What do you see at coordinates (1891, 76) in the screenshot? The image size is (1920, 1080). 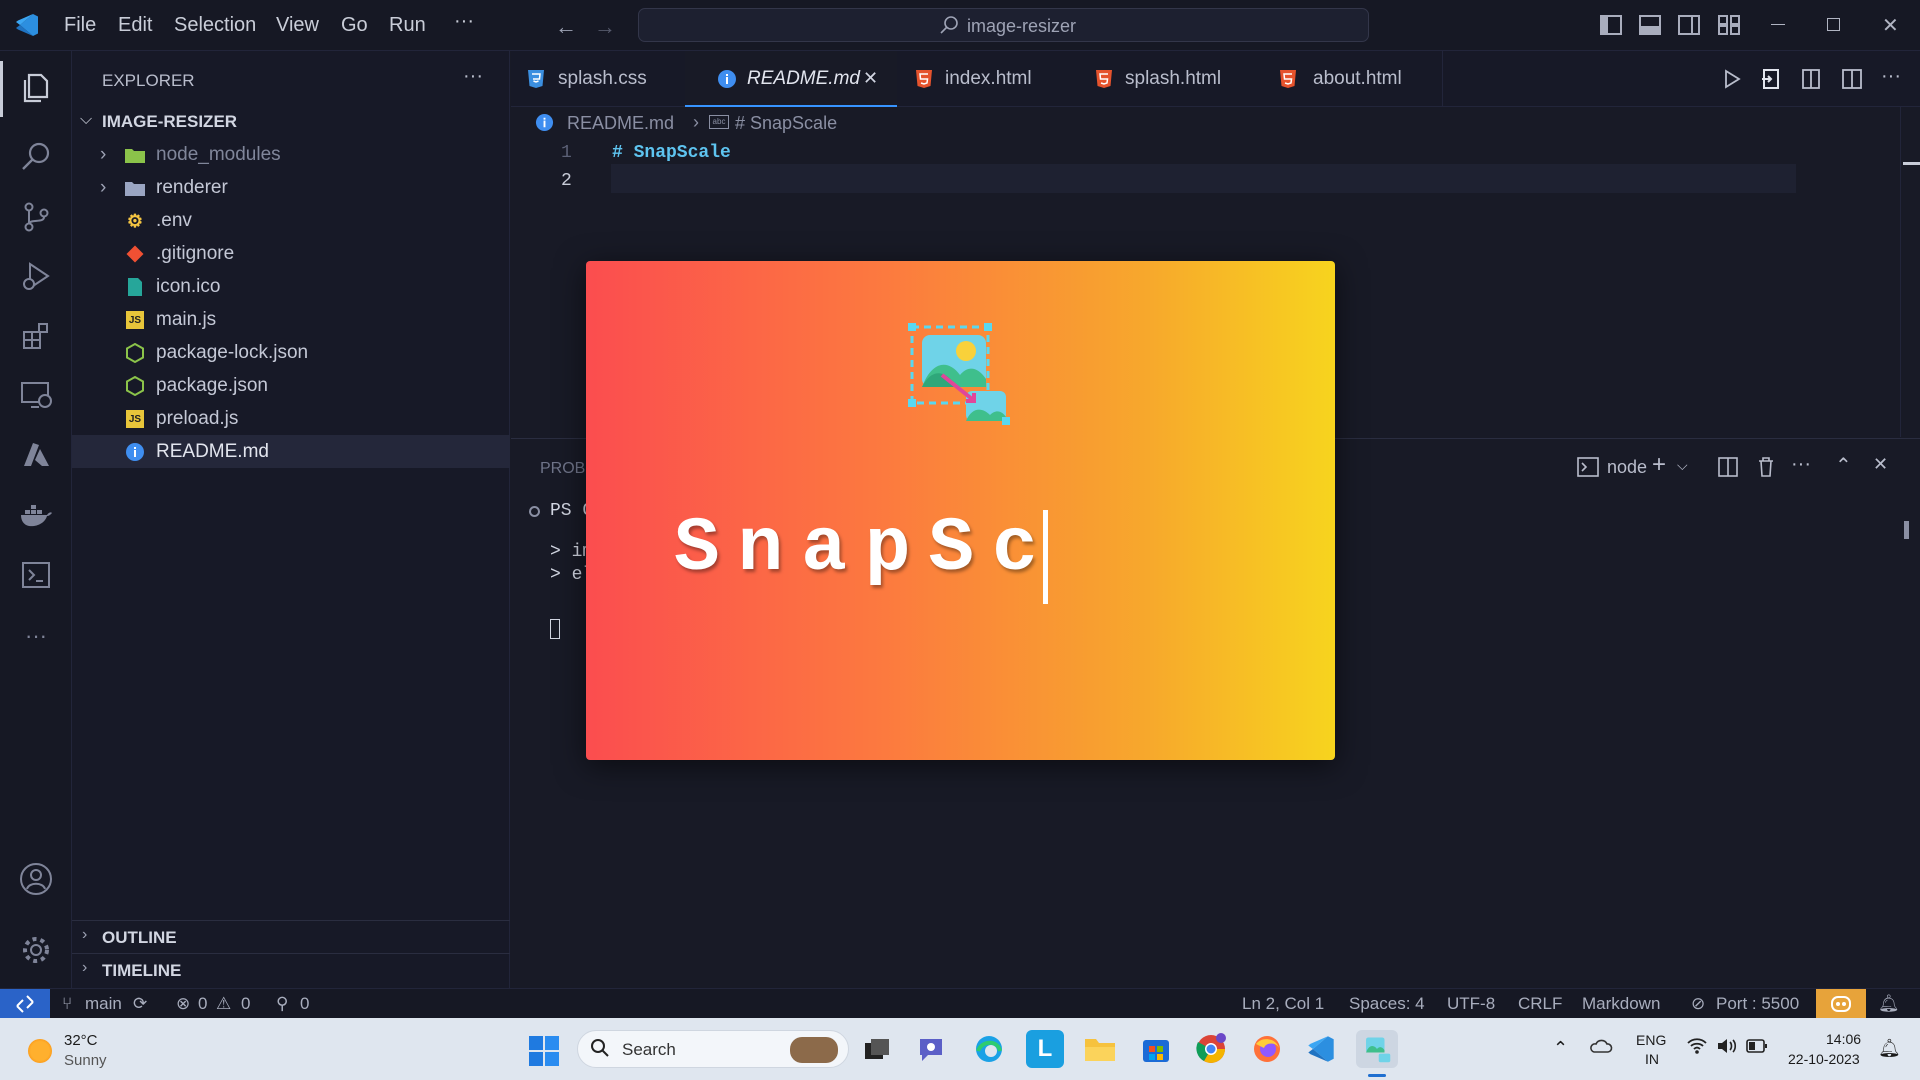 I see `more-actions-icon: ···` at bounding box center [1891, 76].